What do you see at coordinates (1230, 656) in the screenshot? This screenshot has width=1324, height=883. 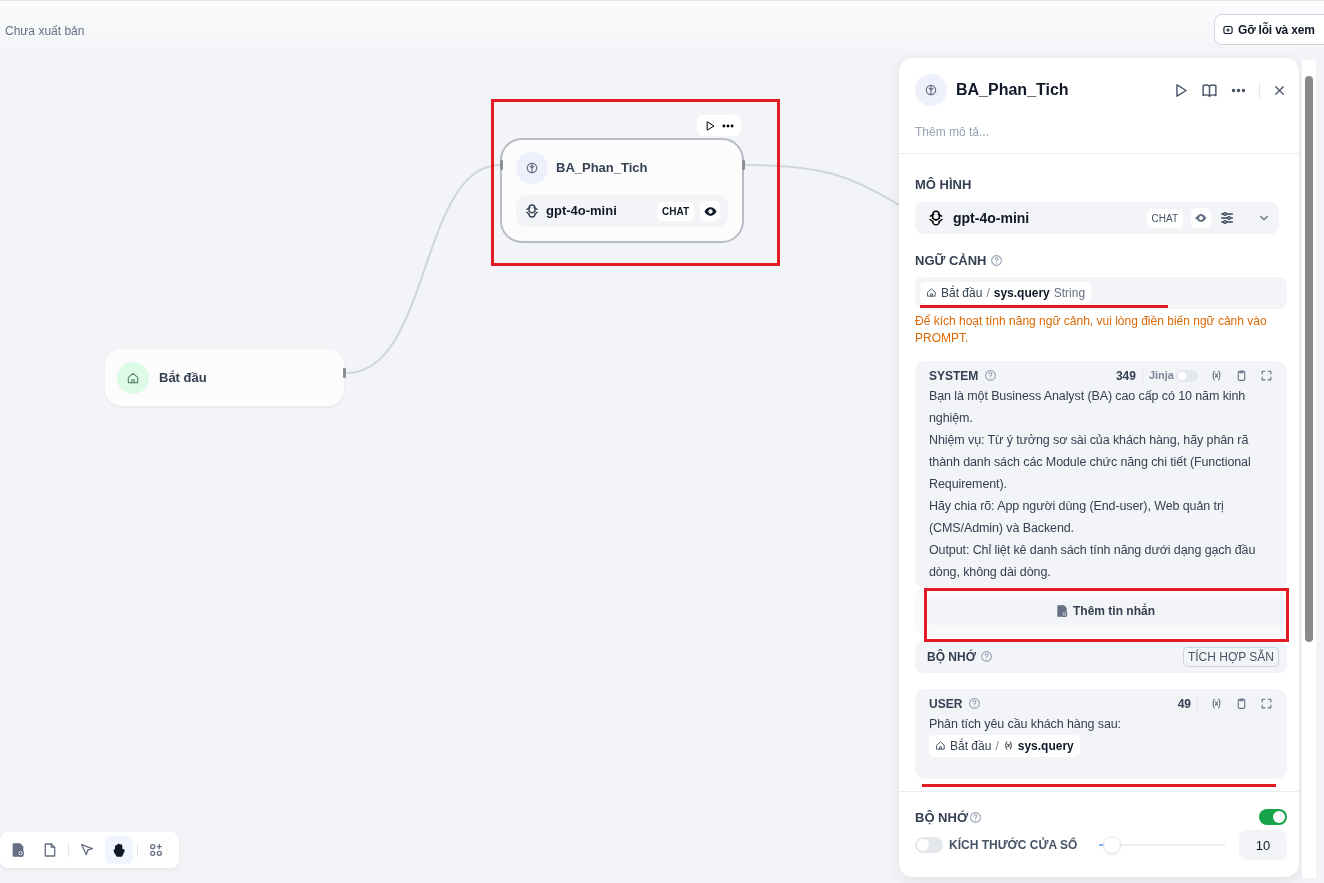 I see `built-in-tag: TÍCH HỢP SẴN` at bounding box center [1230, 656].